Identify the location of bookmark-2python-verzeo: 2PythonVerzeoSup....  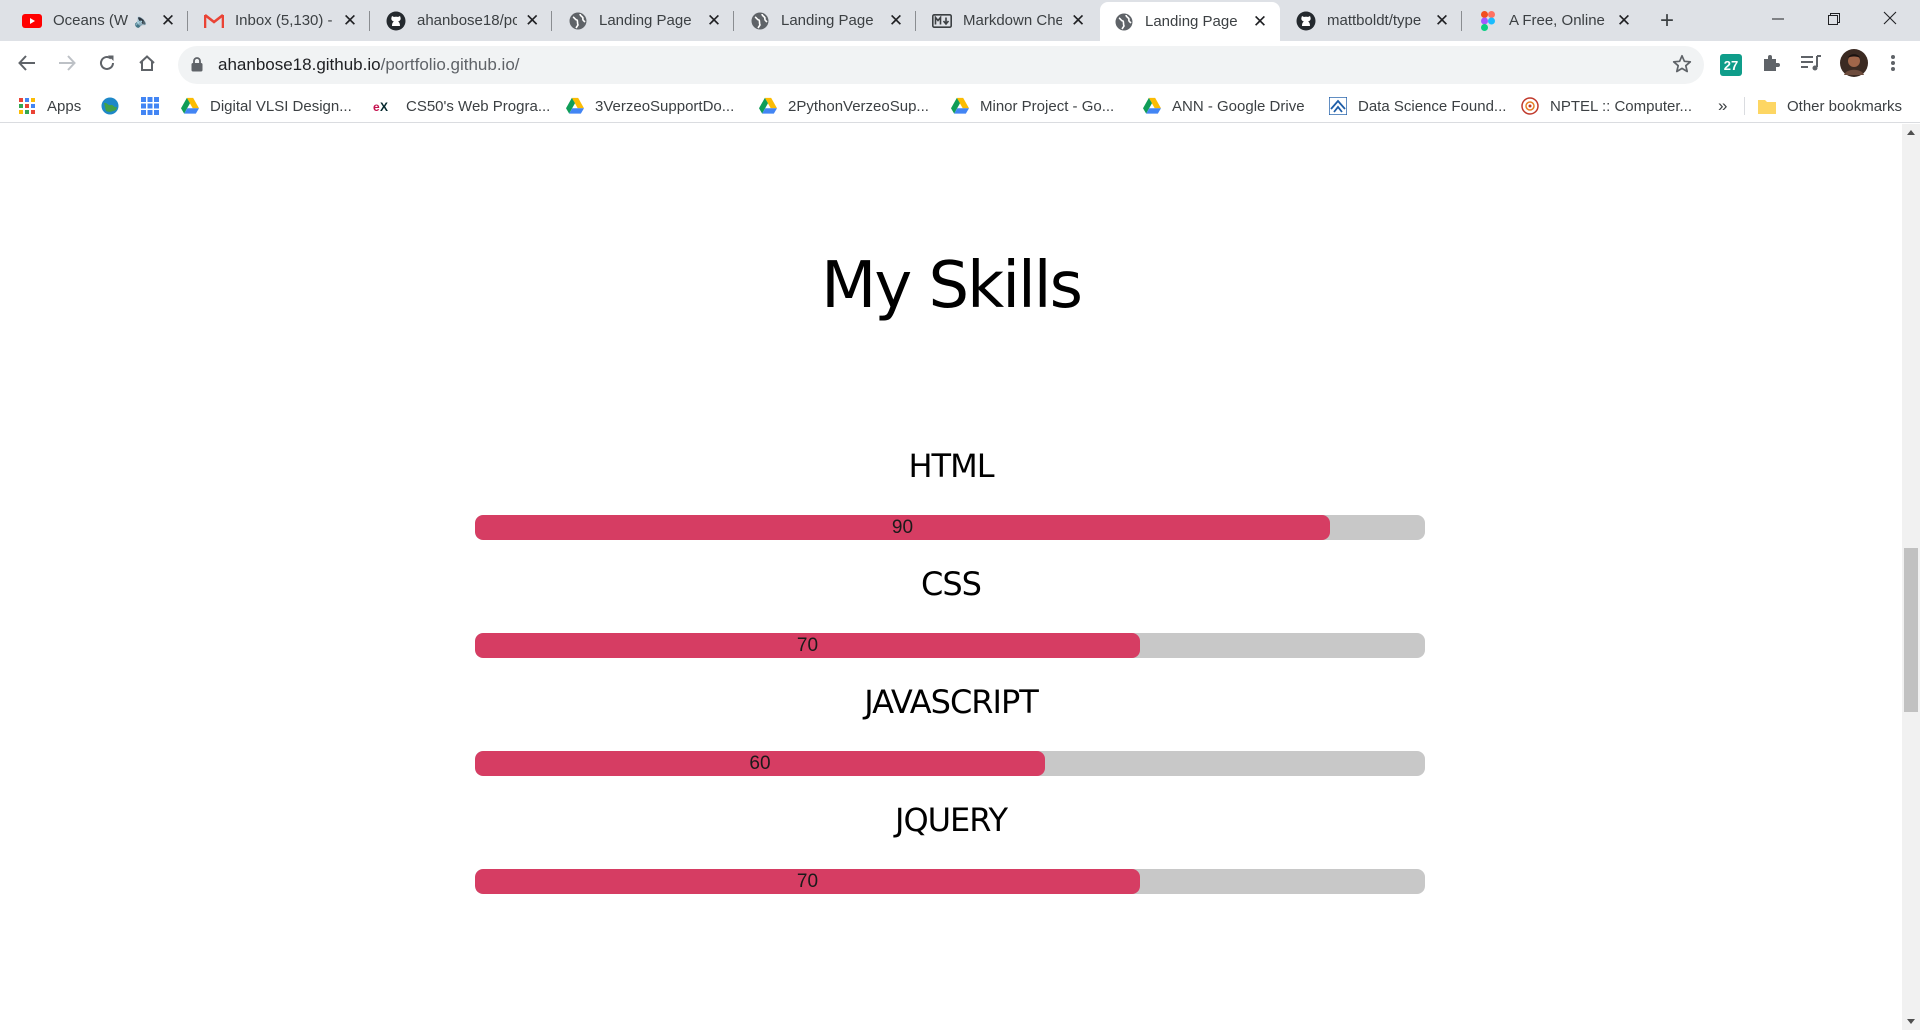
(844, 106).